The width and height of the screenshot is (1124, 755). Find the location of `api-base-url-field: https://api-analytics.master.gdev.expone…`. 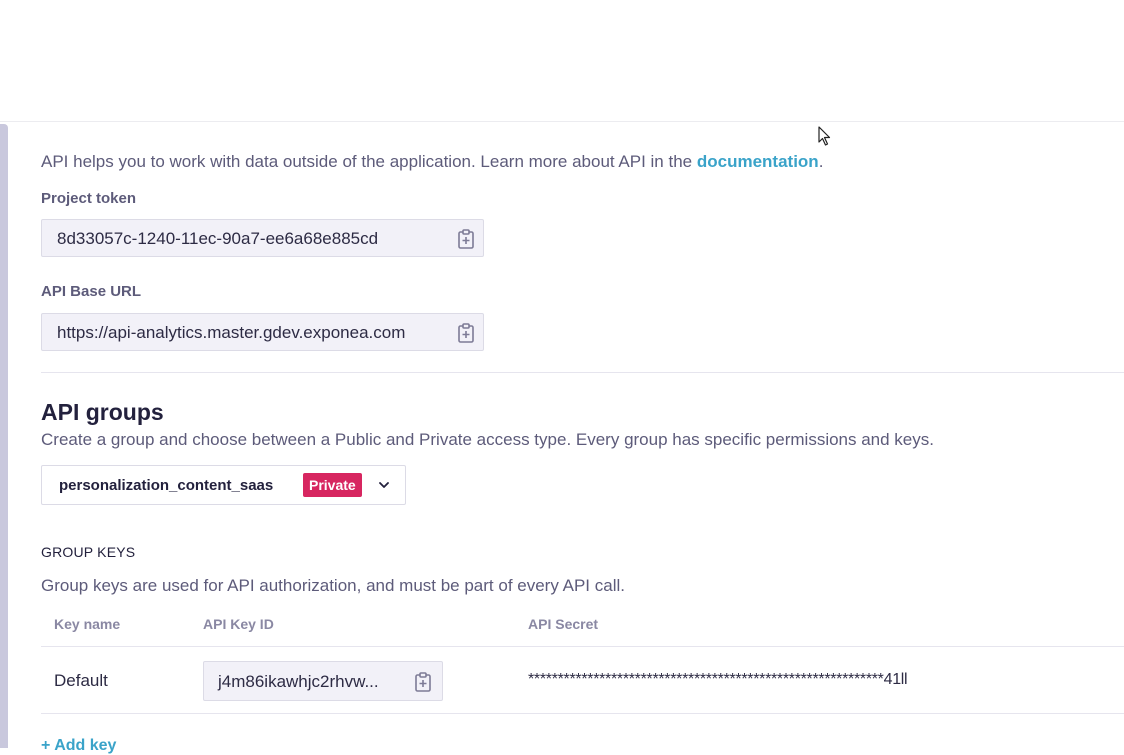

api-base-url-field: https://api-analytics.master.gdev.expone… is located at coordinates (262, 332).